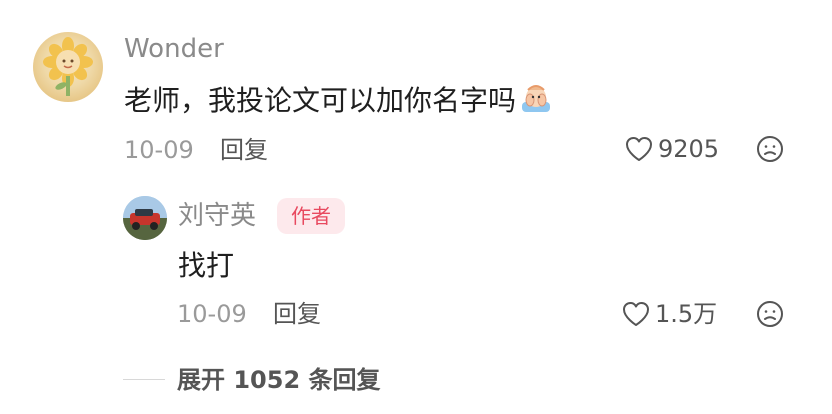  Describe the element at coordinates (159, 150) in the screenshot. I see `comment-date: 10-09` at that location.